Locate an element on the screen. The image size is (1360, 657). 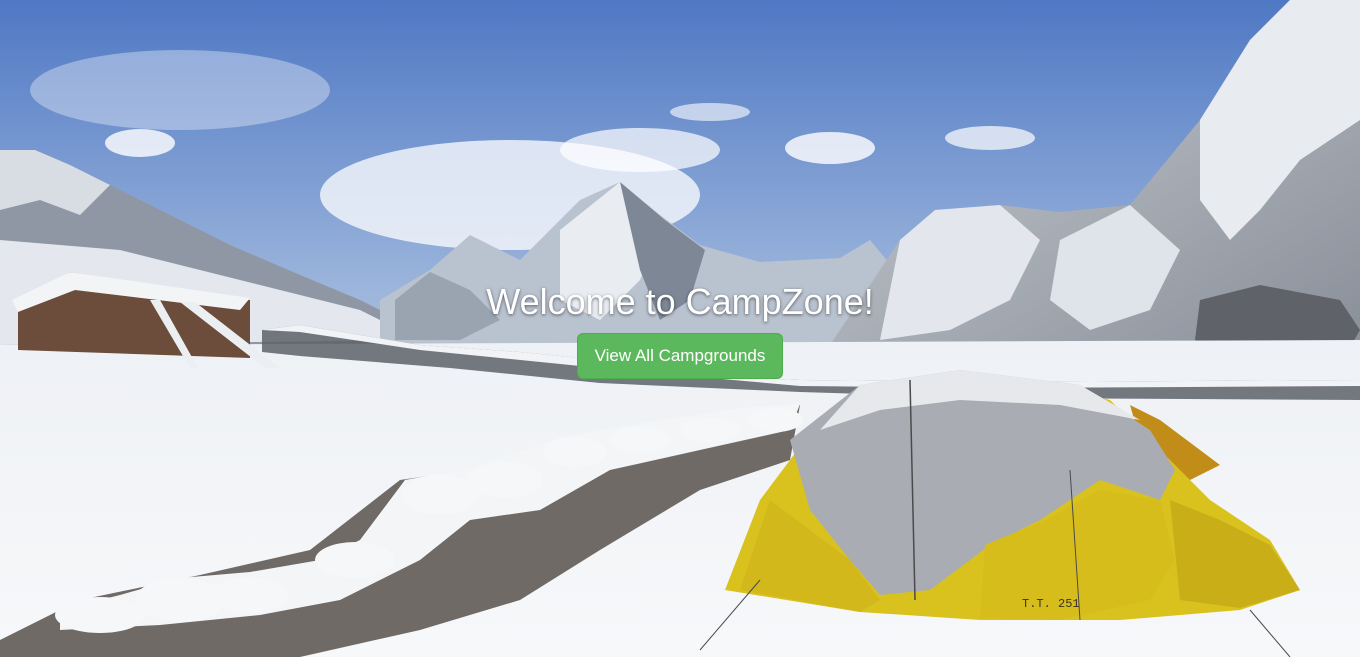
view-all-campgrounds-button: View All Campgrounds is located at coordinates (680, 356).